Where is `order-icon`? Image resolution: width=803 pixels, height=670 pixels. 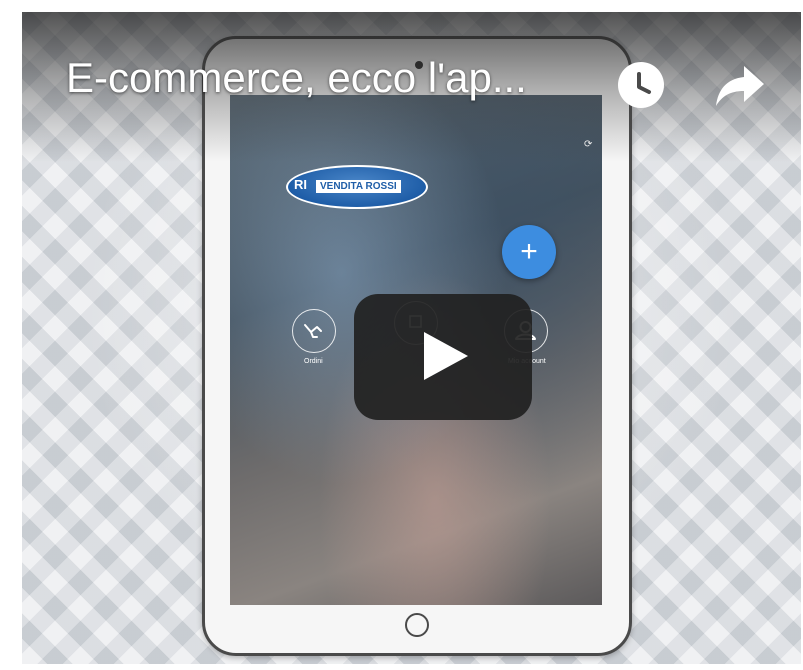 order-icon is located at coordinates (313, 331).